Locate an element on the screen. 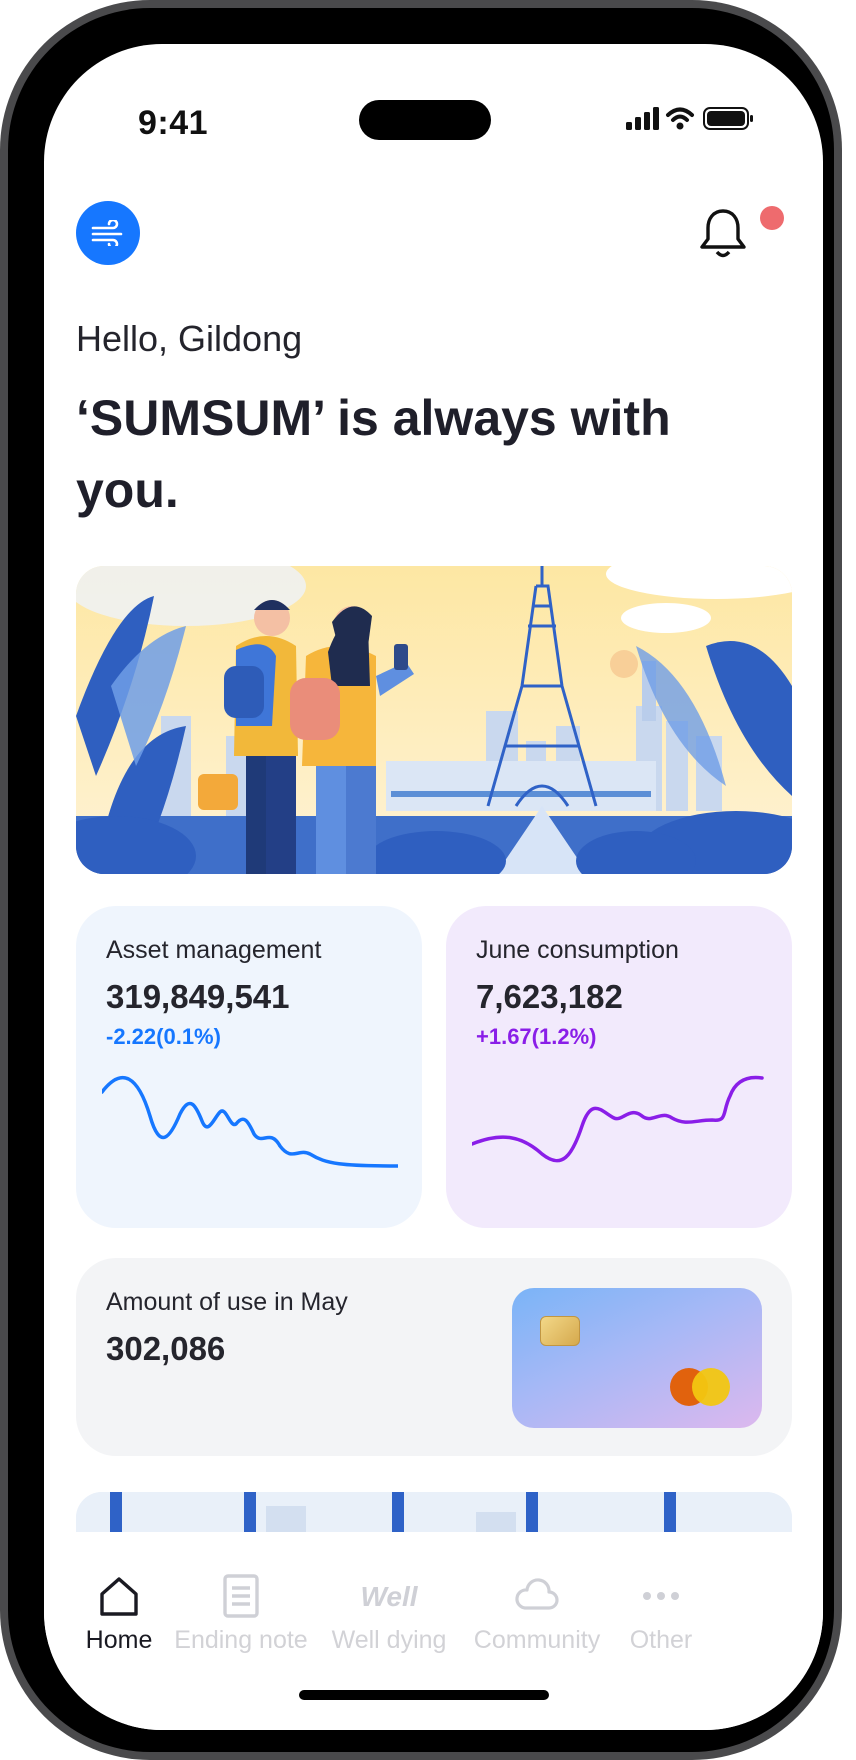 The width and height of the screenshot is (856, 1760). credit-card-image is located at coordinates (637, 1358).